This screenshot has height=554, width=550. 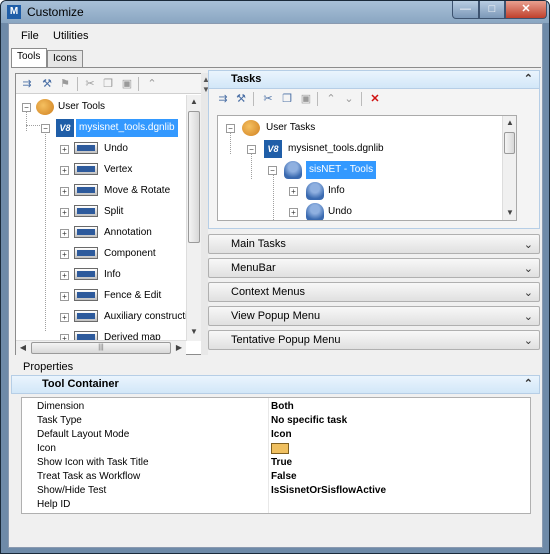 What do you see at coordinates (374, 316) in the screenshot?
I see `section-view-popup-menu: View Popup Menu ⌄` at bounding box center [374, 316].